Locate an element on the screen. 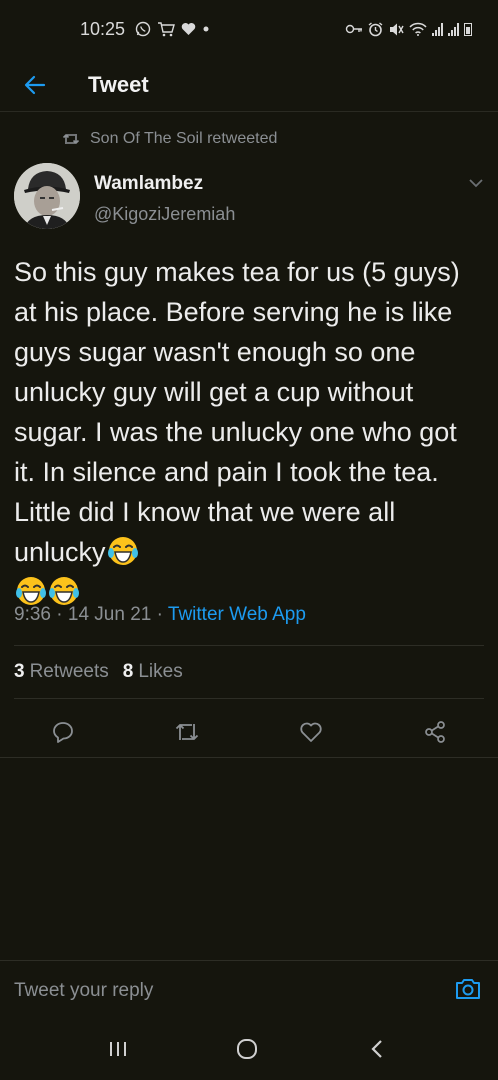 The height and width of the screenshot is (1080, 498). home-icon is located at coordinates (247, 1049).